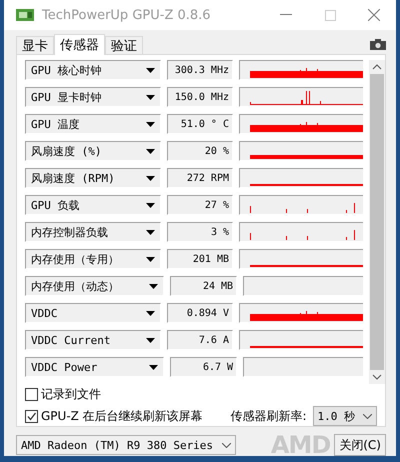  I want to click on sensor-name-dropdown: VDDC, so click(93, 313).